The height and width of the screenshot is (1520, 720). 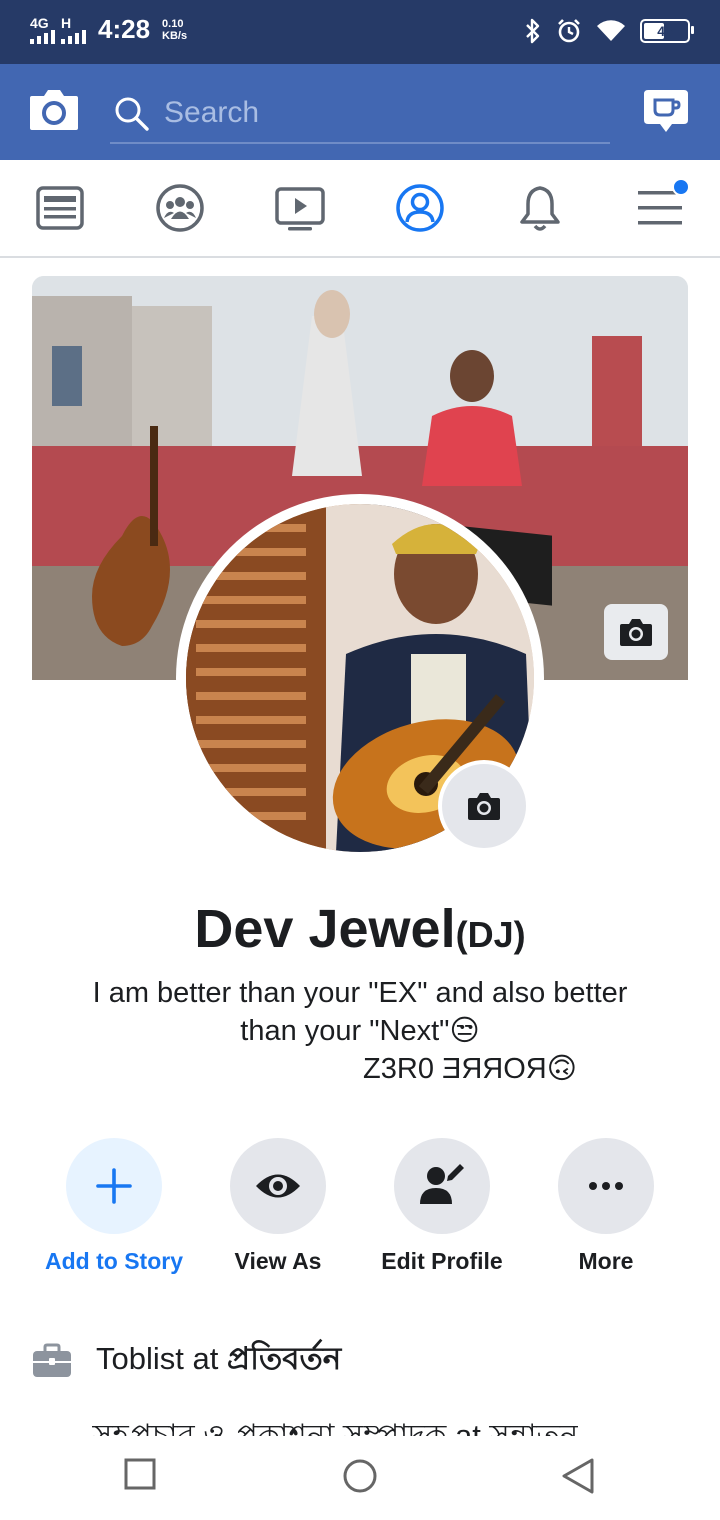 I want to click on work-item: Toblist at প্রতিবর্তন, so click(x=362, y=1361).